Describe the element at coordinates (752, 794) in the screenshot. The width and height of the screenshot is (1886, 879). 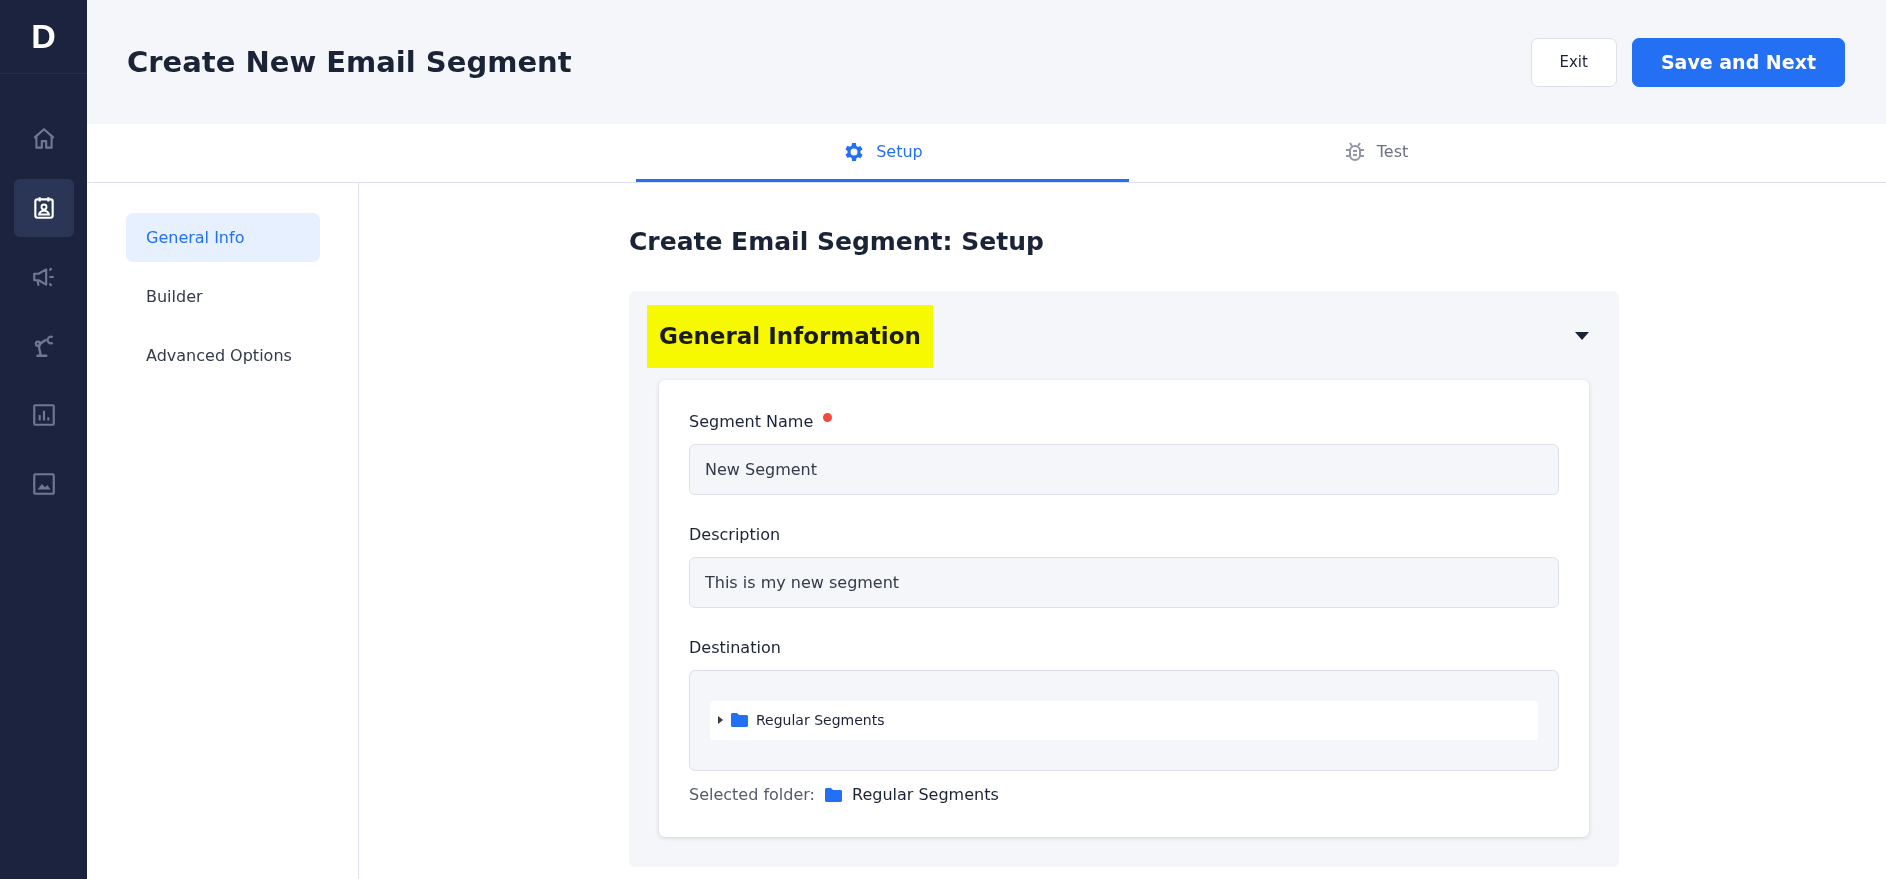
I see `selected-folder-label: Selected folder:` at that location.